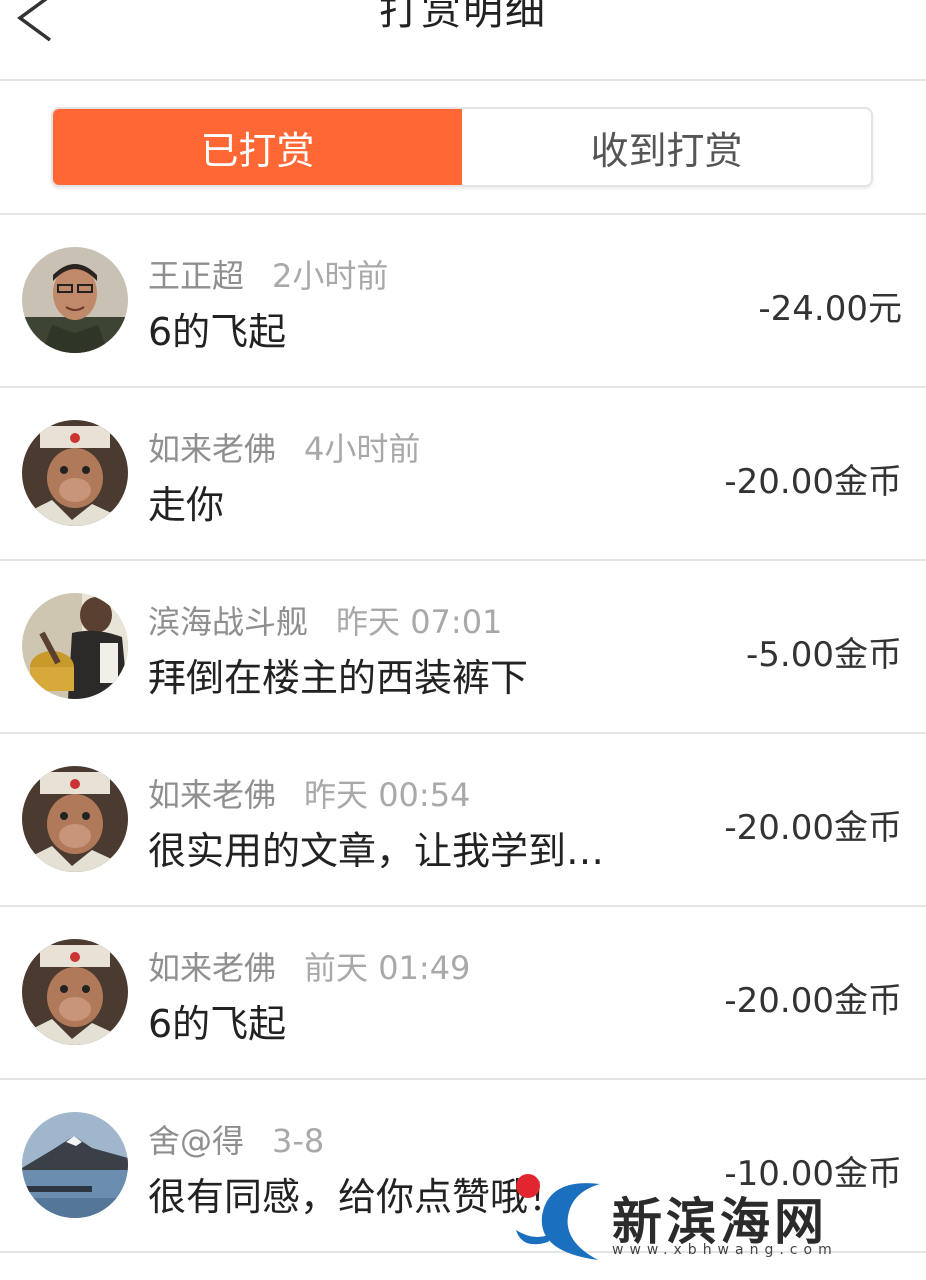  I want to click on row-meta: 如来老佛 前天 01:49, so click(309, 966).